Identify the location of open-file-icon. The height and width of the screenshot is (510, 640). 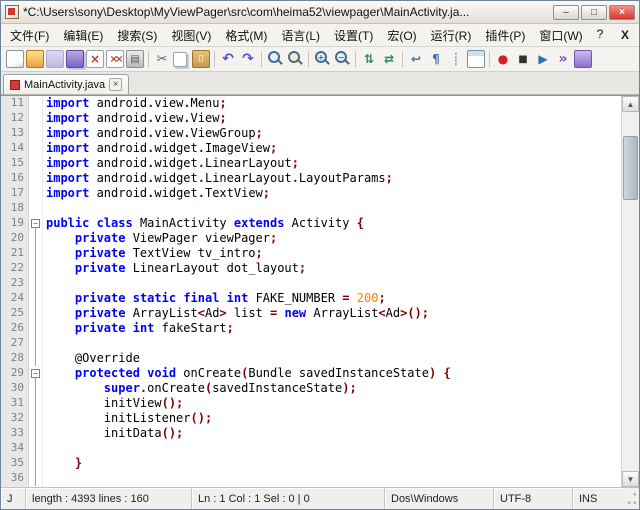
(35, 59).